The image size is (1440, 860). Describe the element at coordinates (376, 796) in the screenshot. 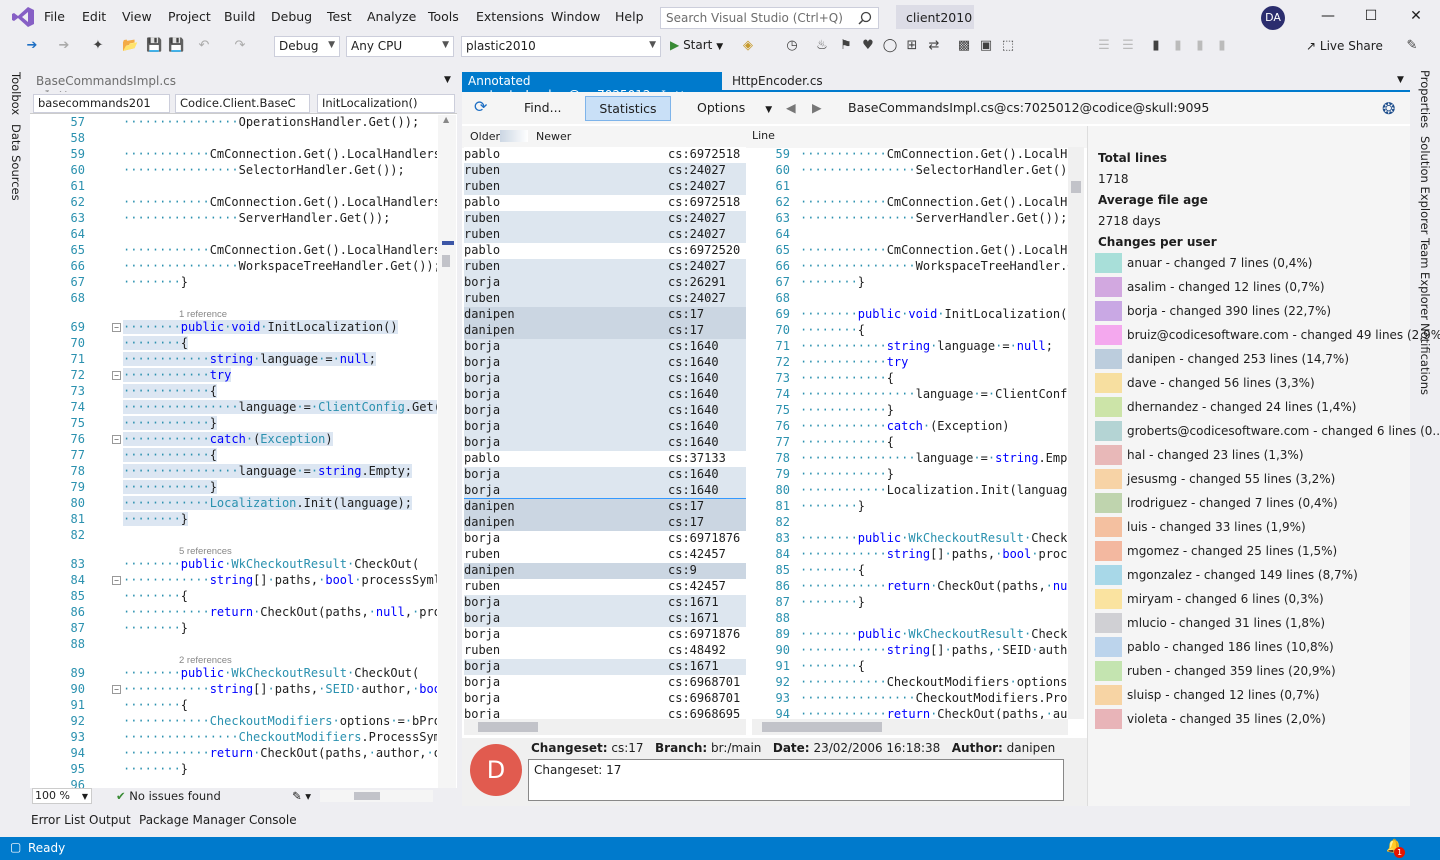

I see `editor-horizontal-scrollbar` at that location.